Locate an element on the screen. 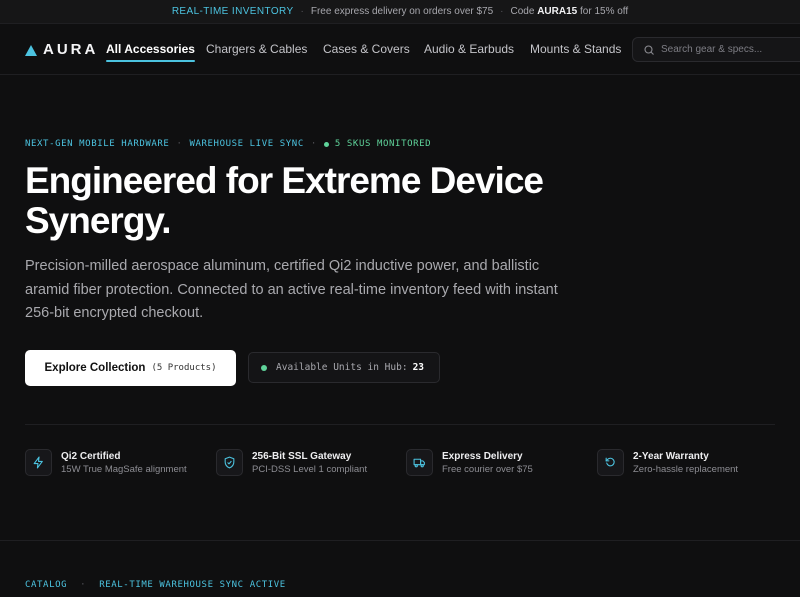 The image size is (800, 597). stock-indicator: Available Units in Hub: 23 is located at coordinates (344, 367).